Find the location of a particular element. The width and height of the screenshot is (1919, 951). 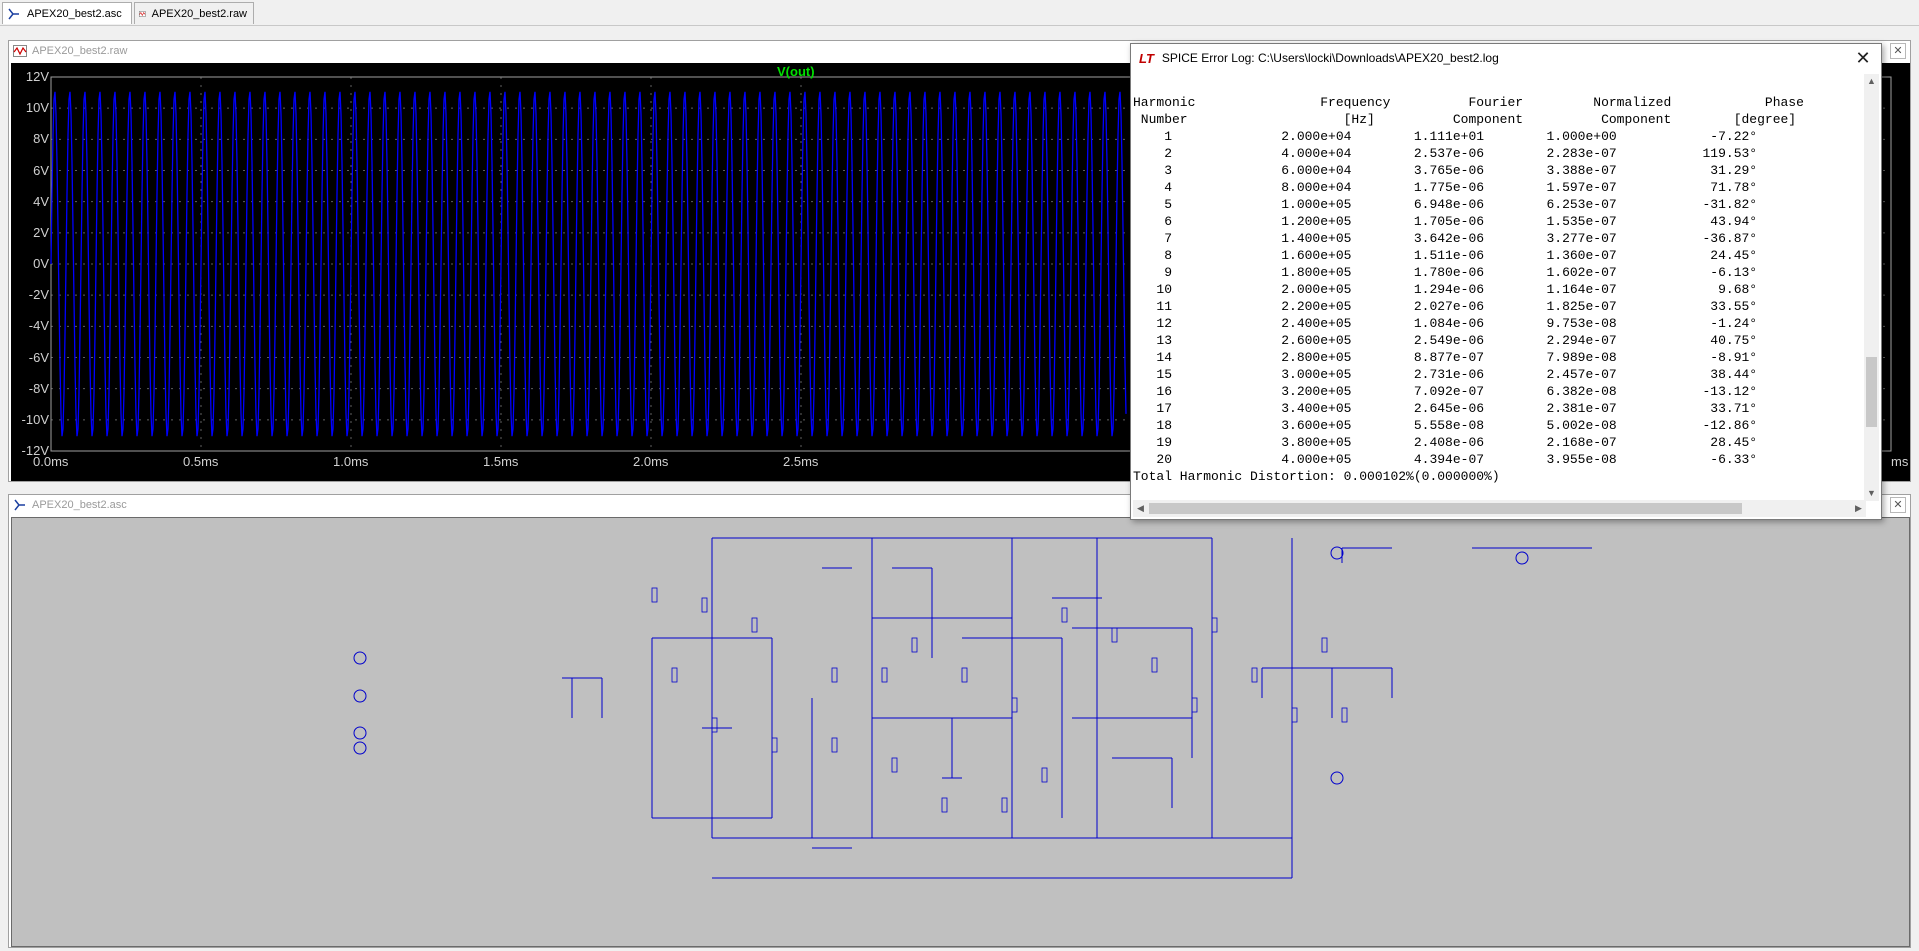

log-harmonic-row: 2 4.000e+04 2.537e-06 2.283e-07 119.53° is located at coordinates (1445, 153).